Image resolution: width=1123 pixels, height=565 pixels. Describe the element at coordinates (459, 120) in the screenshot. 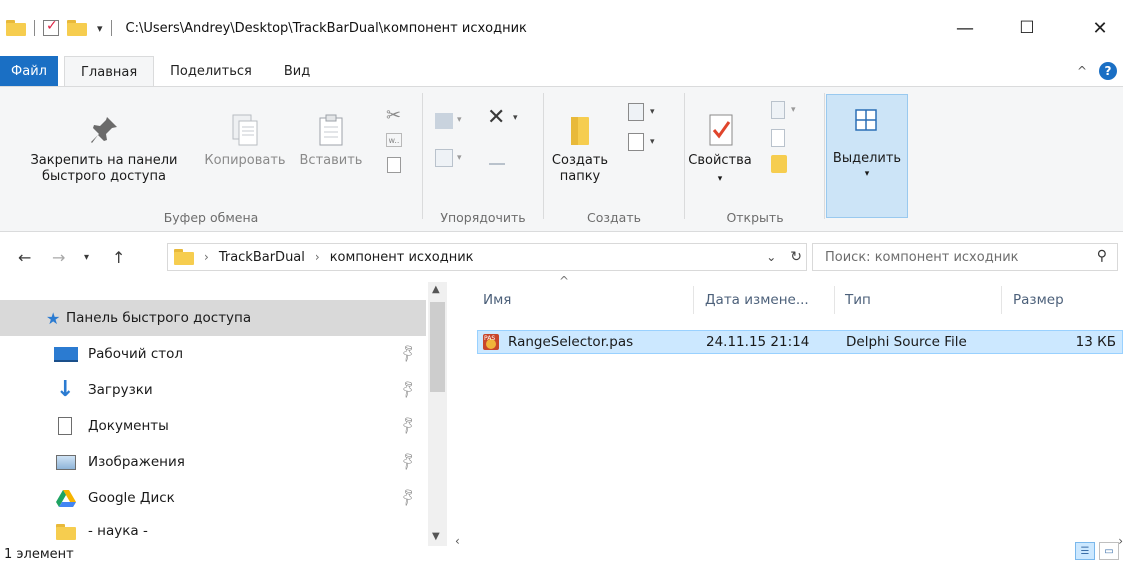

I see `move-to-dropdown-icon: ▾` at that location.